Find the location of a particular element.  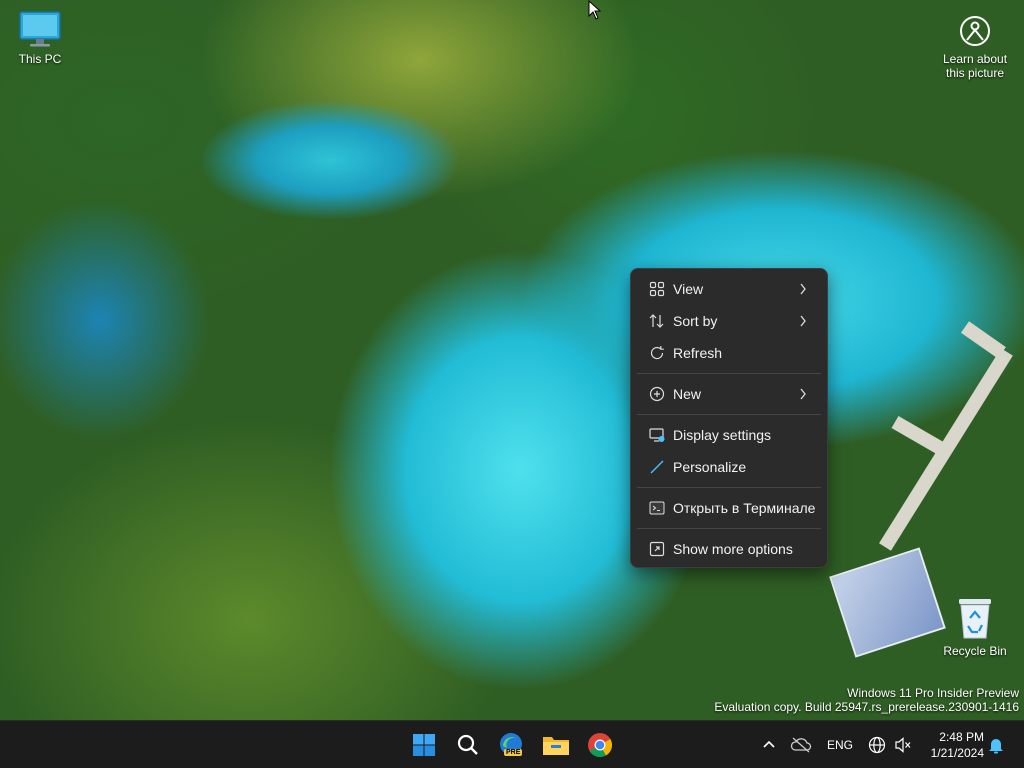

menu-item-label: Personalize is located at coordinates (710, 467).